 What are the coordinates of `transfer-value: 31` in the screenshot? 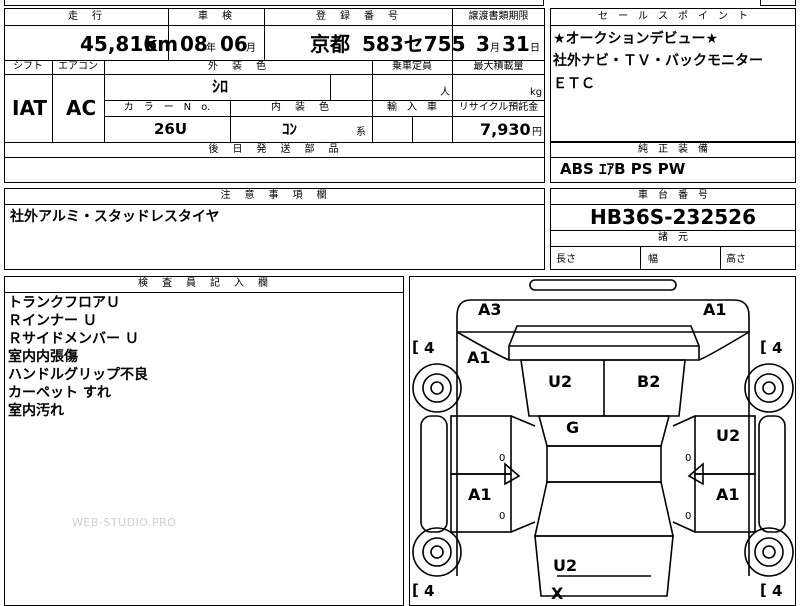 It's located at (516, 44).